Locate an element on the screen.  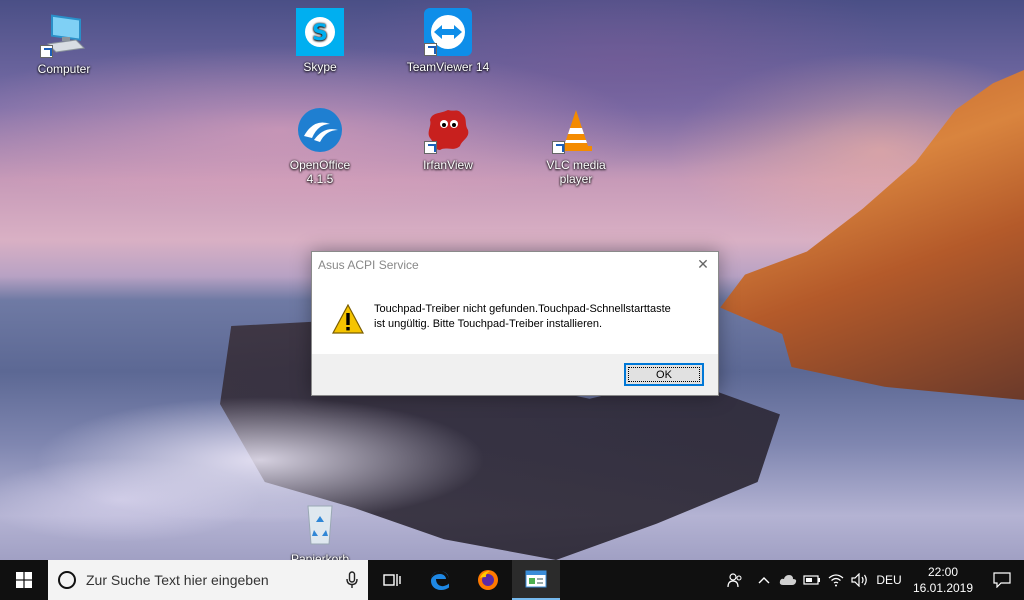
input-language-indicator: DEU is located at coordinates (889, 580).